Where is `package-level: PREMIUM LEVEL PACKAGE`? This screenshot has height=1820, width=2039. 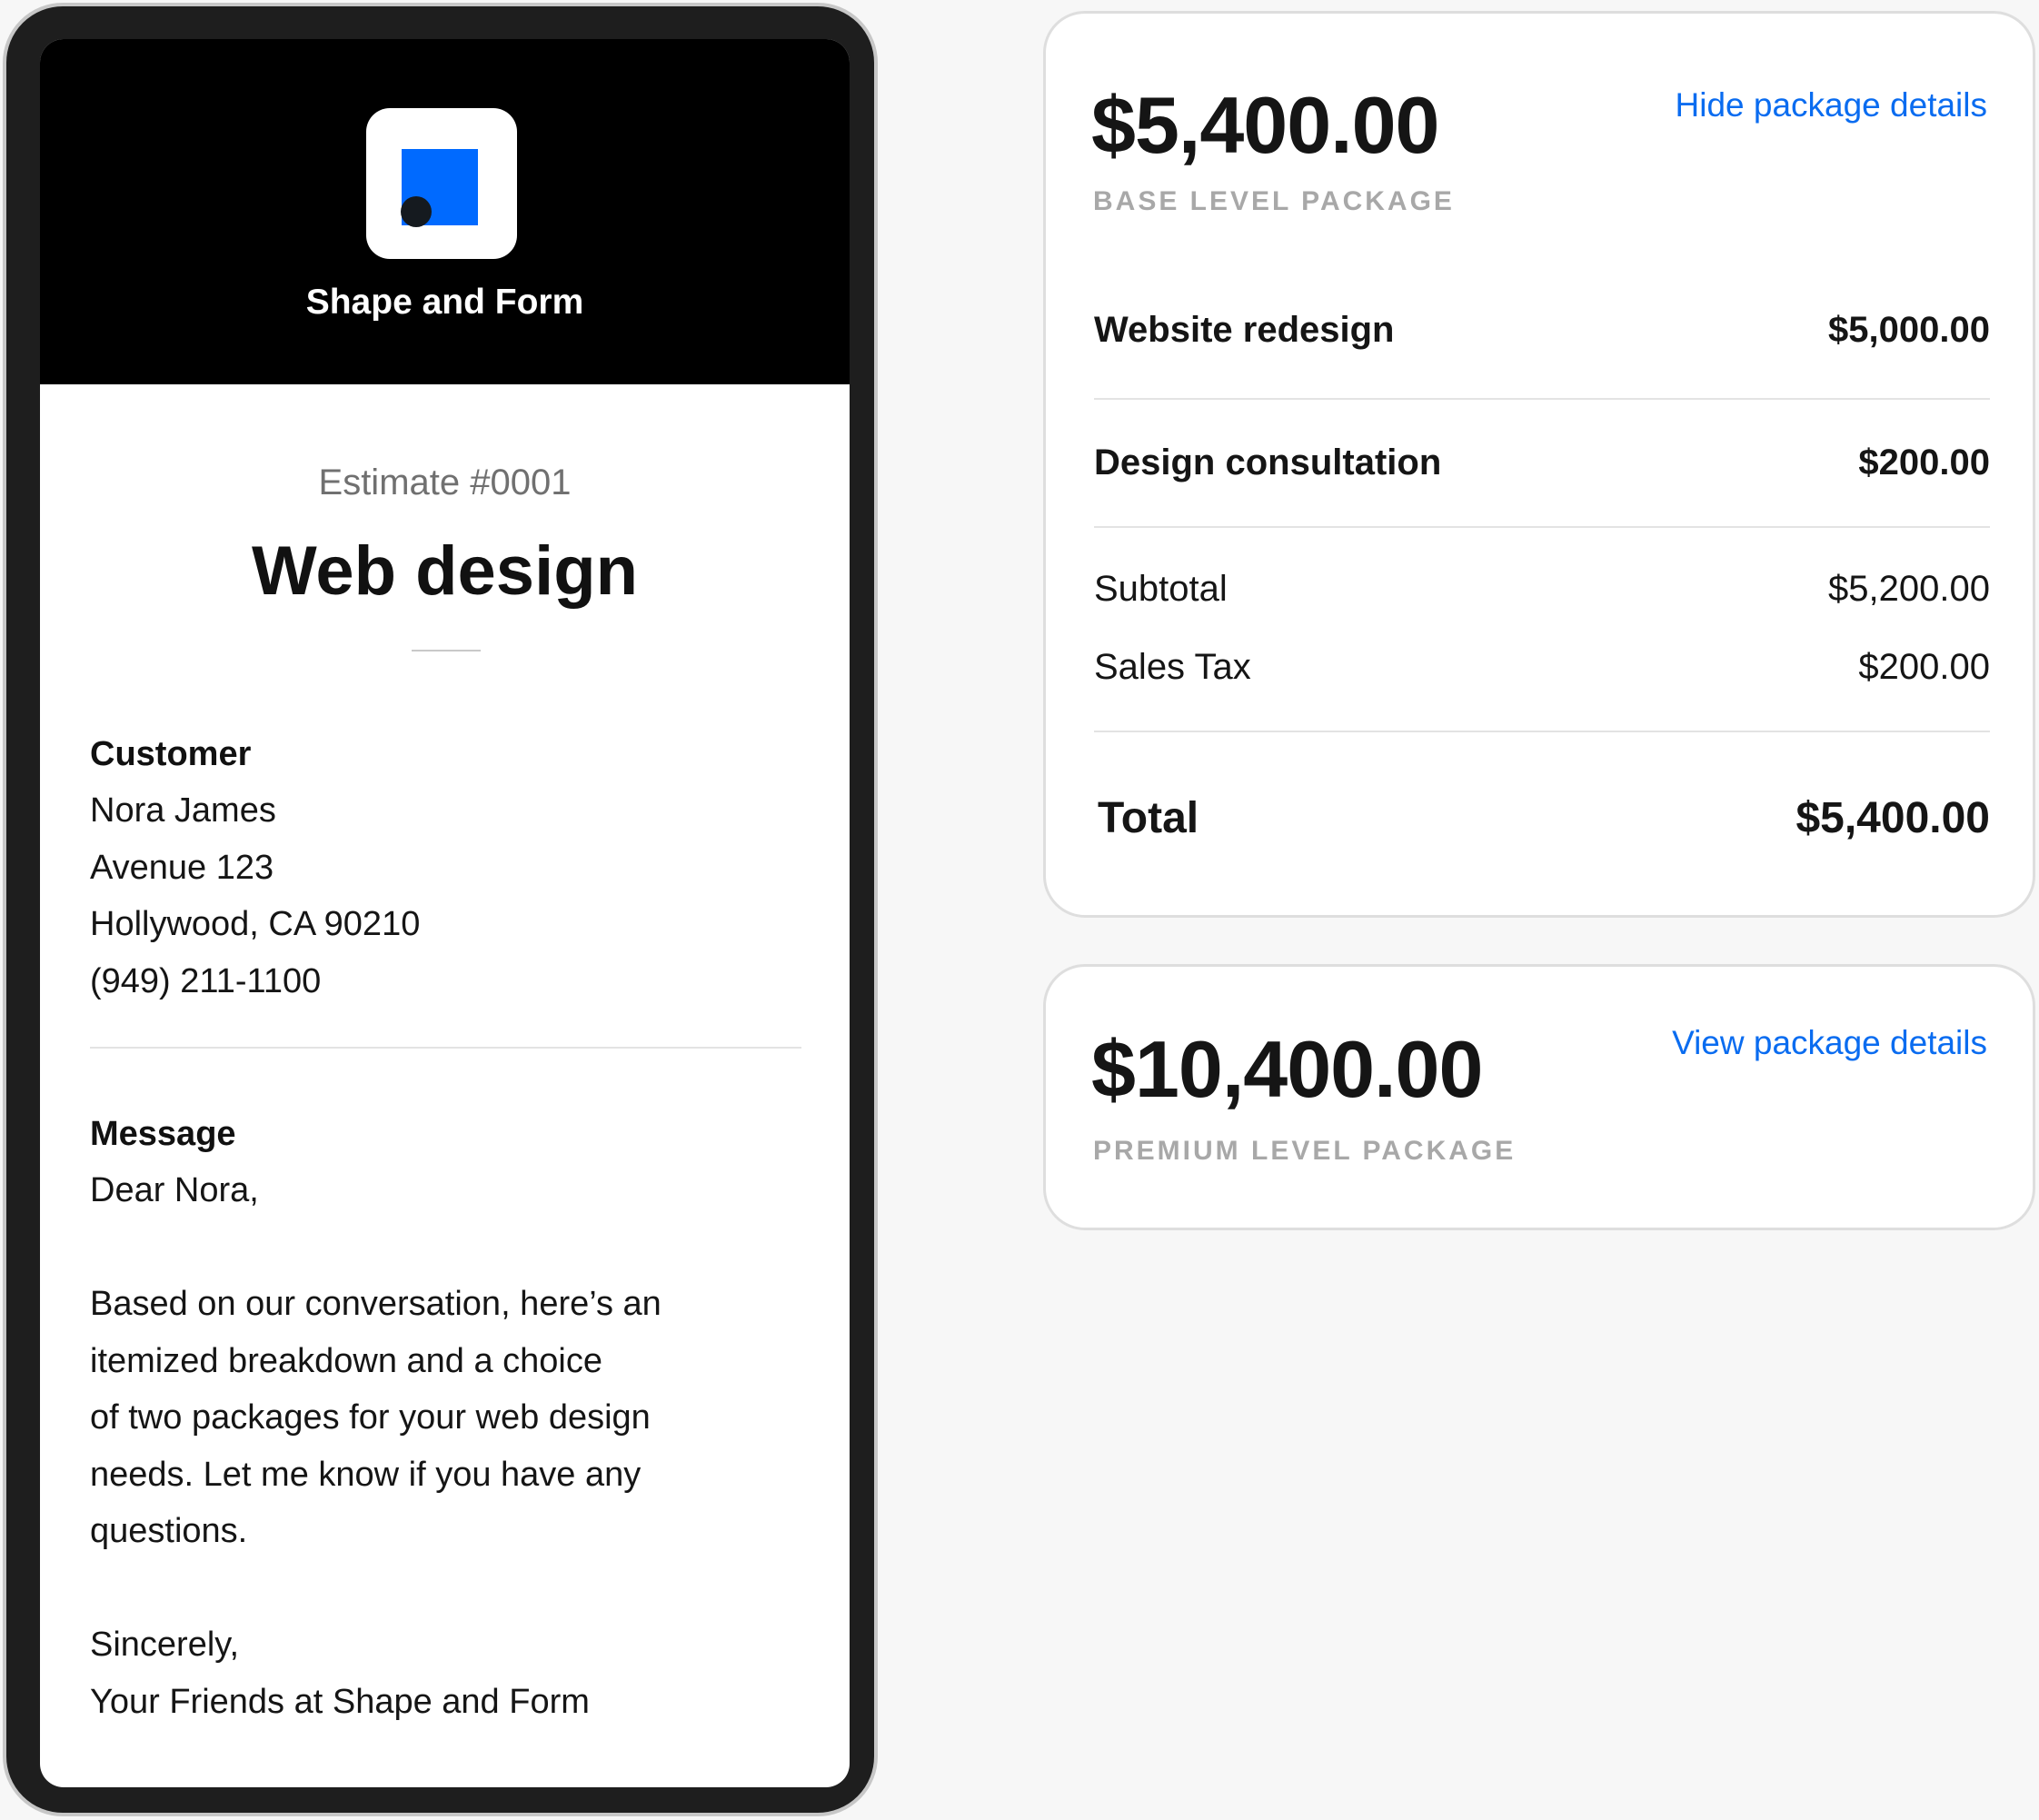 package-level: PREMIUM LEVEL PACKAGE is located at coordinates (1305, 1151).